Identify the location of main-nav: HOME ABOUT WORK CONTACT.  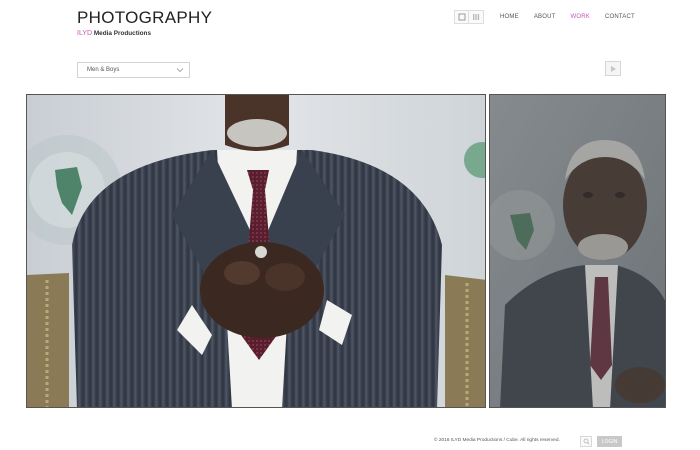
(567, 17).